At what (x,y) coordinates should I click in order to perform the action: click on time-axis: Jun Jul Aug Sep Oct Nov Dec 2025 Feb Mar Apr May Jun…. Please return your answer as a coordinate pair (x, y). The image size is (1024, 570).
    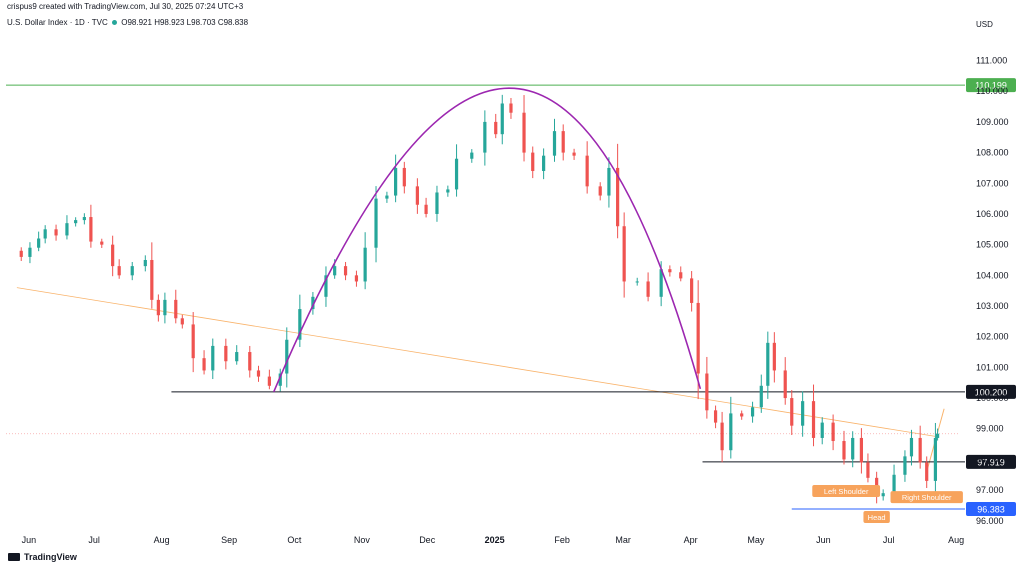
    Looking at the image, I should click on (493, 540).